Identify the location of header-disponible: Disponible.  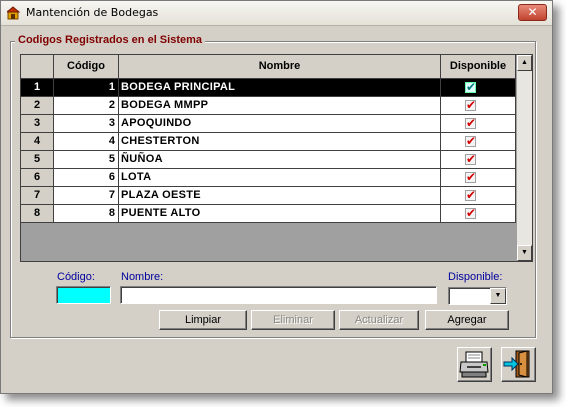
(478, 67).